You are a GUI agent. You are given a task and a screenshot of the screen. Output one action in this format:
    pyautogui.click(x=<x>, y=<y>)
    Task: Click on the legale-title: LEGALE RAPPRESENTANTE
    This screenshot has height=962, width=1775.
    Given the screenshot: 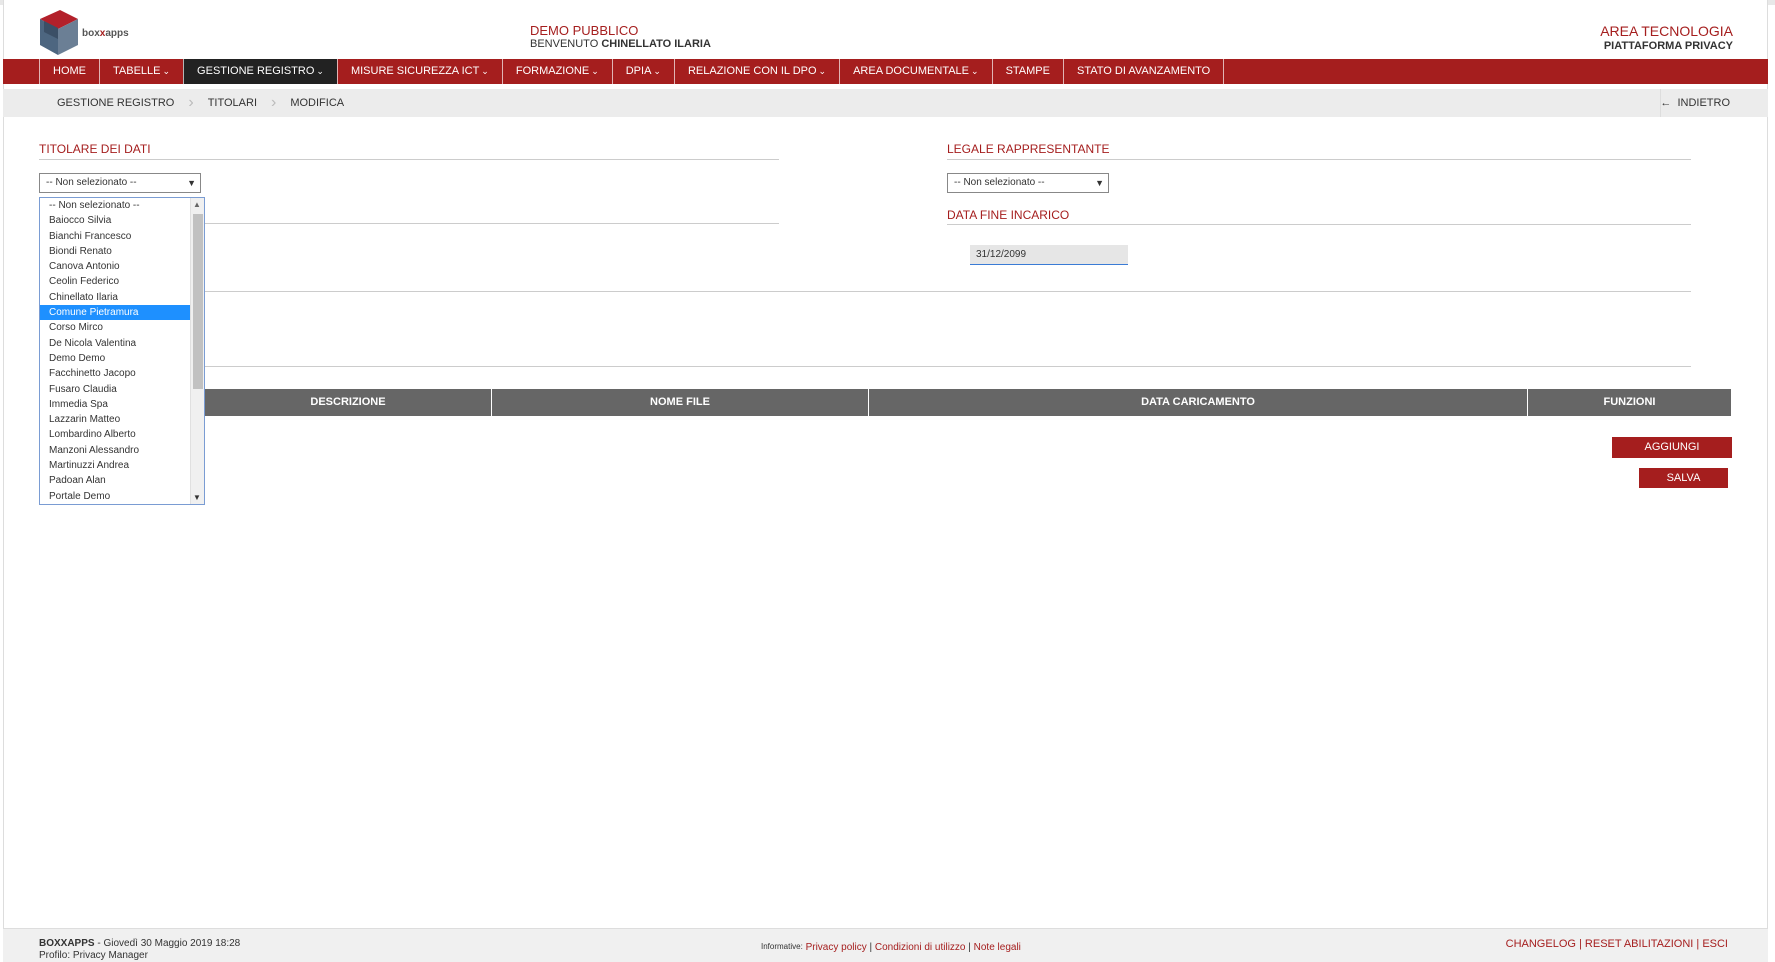 What is the action you would take?
    pyautogui.click(x=1028, y=149)
    